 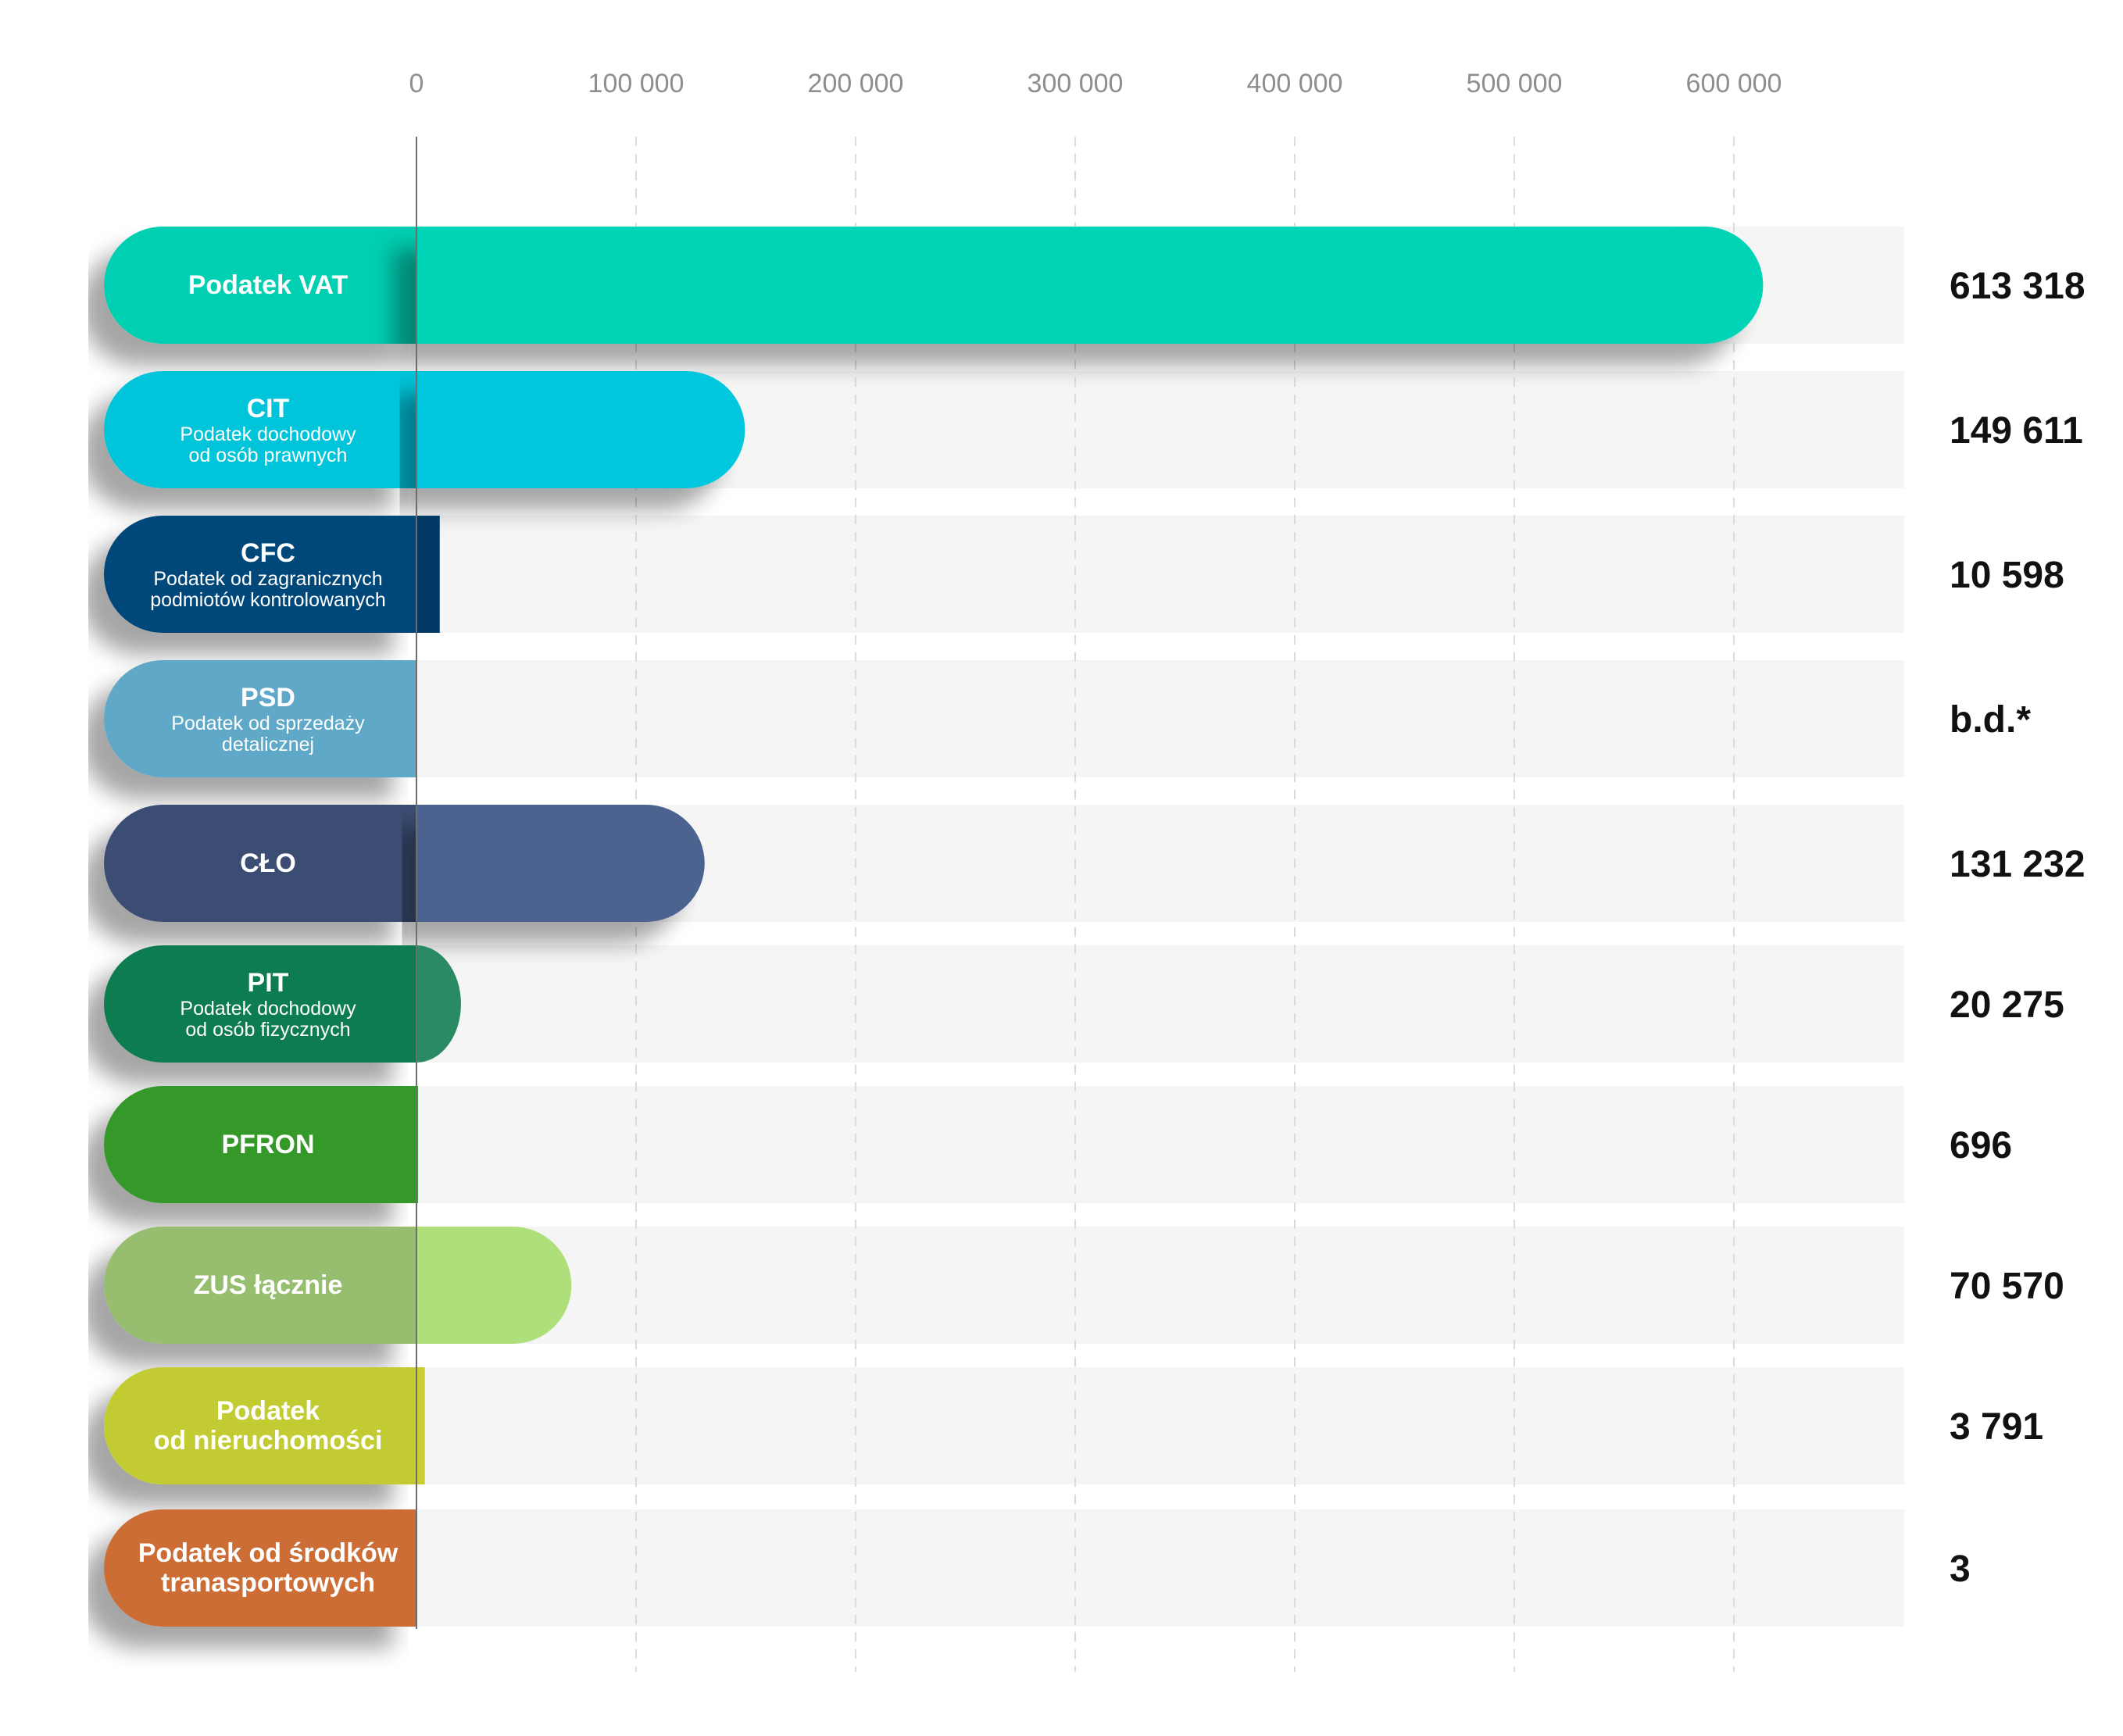 I want to click on bar-cit, so click(x=581, y=429).